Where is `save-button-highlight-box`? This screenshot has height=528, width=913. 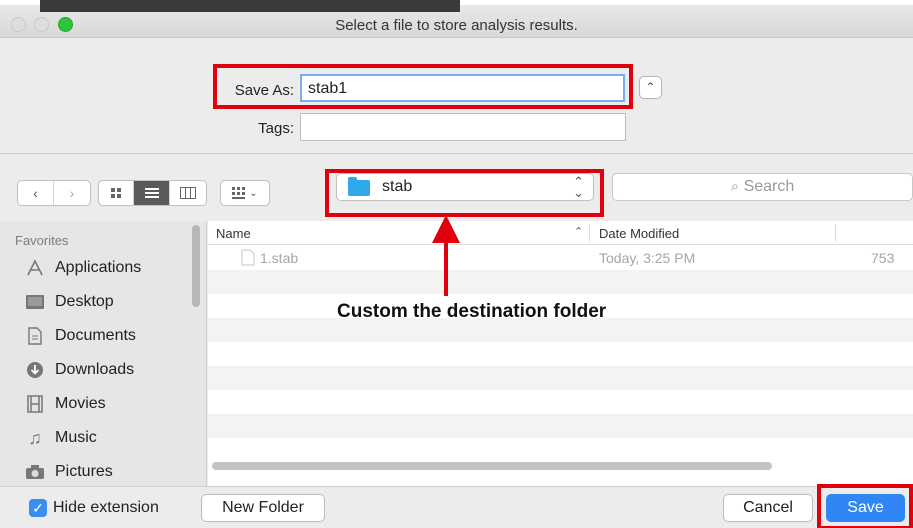
save-button-highlight-box is located at coordinates (865, 506).